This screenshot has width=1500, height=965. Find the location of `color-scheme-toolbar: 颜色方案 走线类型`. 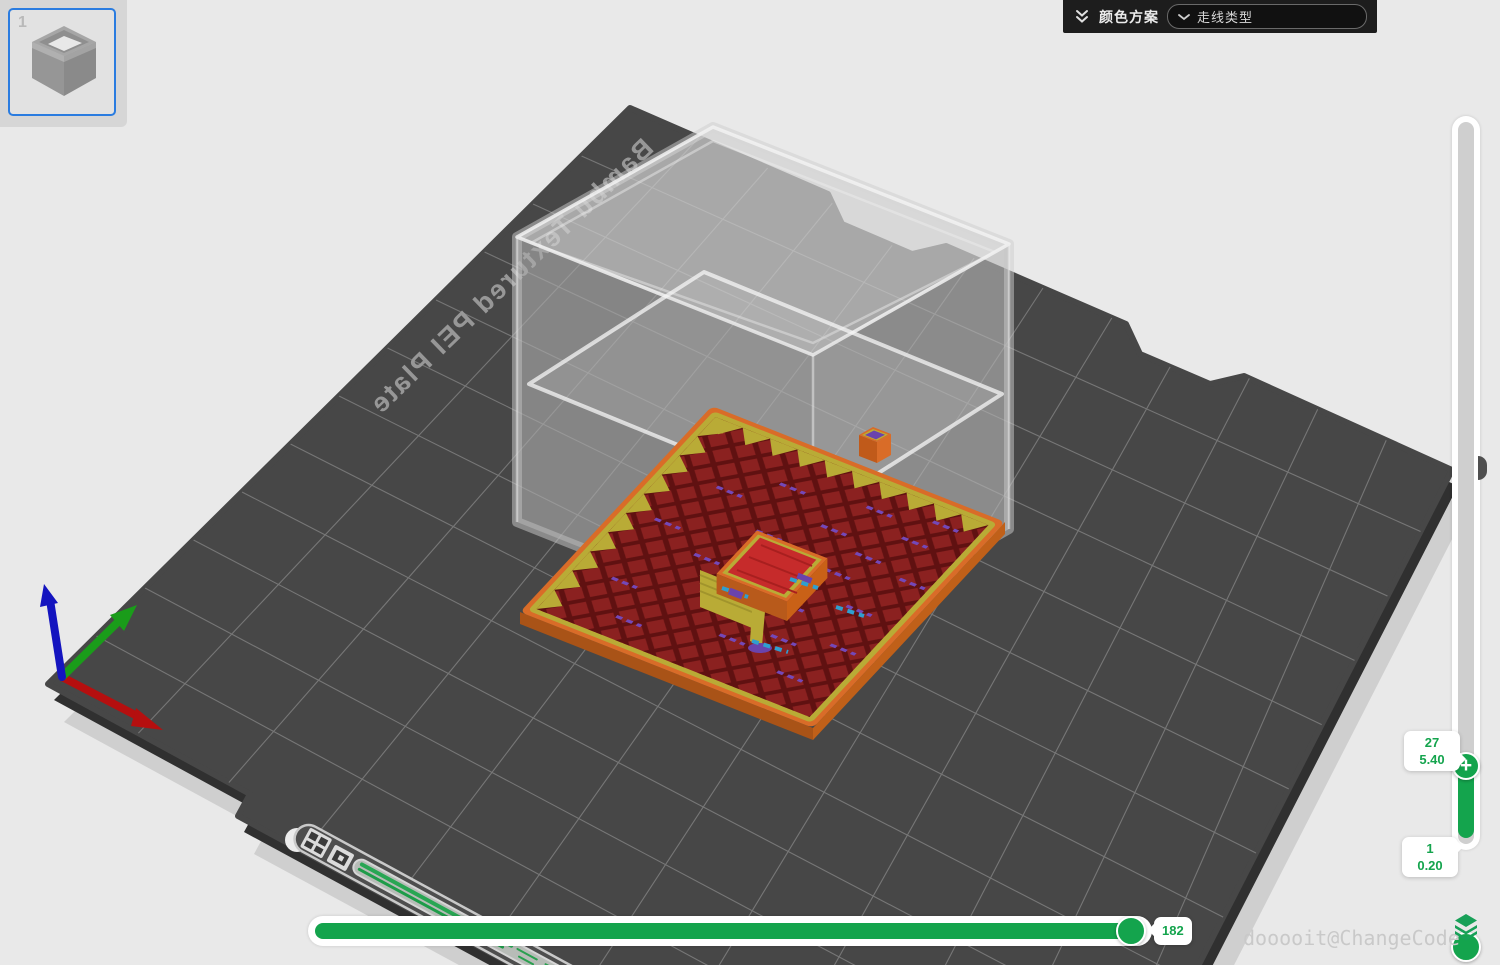

color-scheme-toolbar: 颜色方案 走线类型 is located at coordinates (1220, 16).